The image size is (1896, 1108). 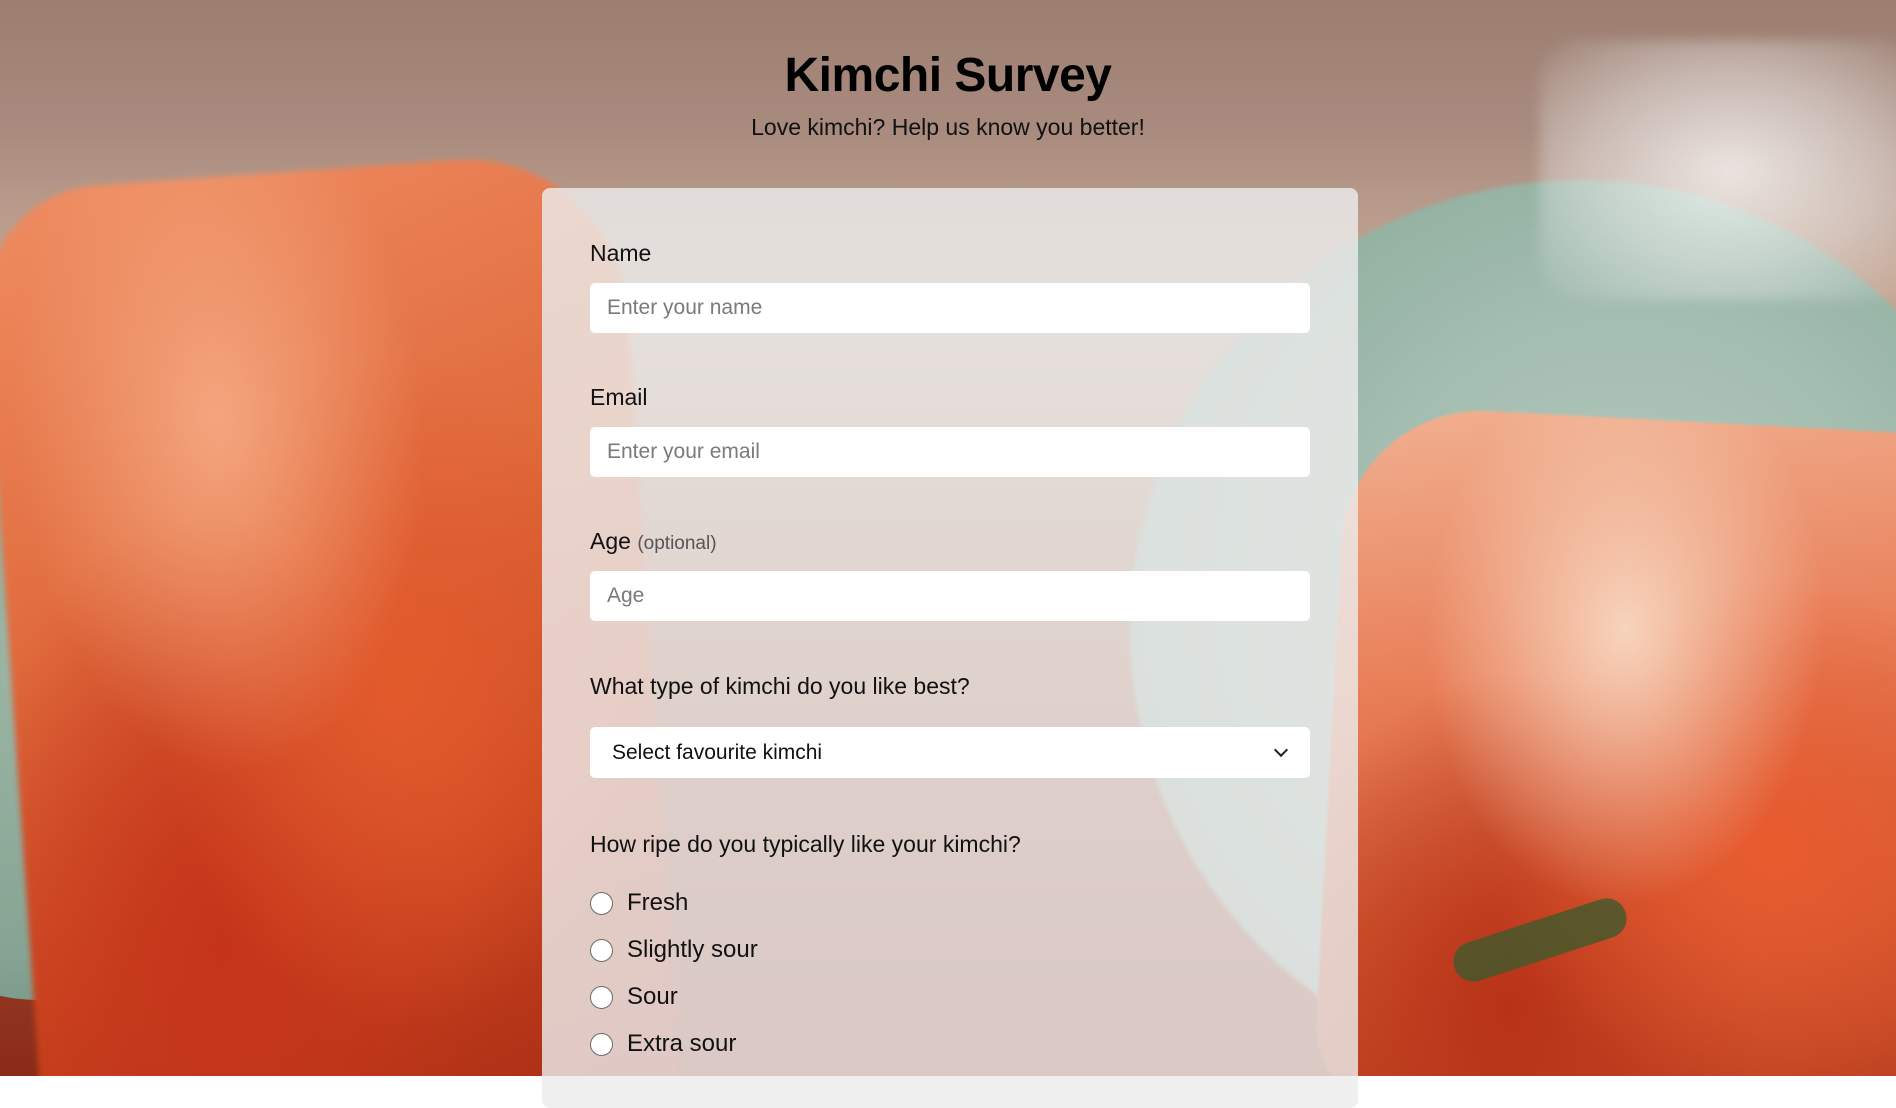 What do you see at coordinates (621, 253) in the screenshot?
I see `name-label: Name` at bounding box center [621, 253].